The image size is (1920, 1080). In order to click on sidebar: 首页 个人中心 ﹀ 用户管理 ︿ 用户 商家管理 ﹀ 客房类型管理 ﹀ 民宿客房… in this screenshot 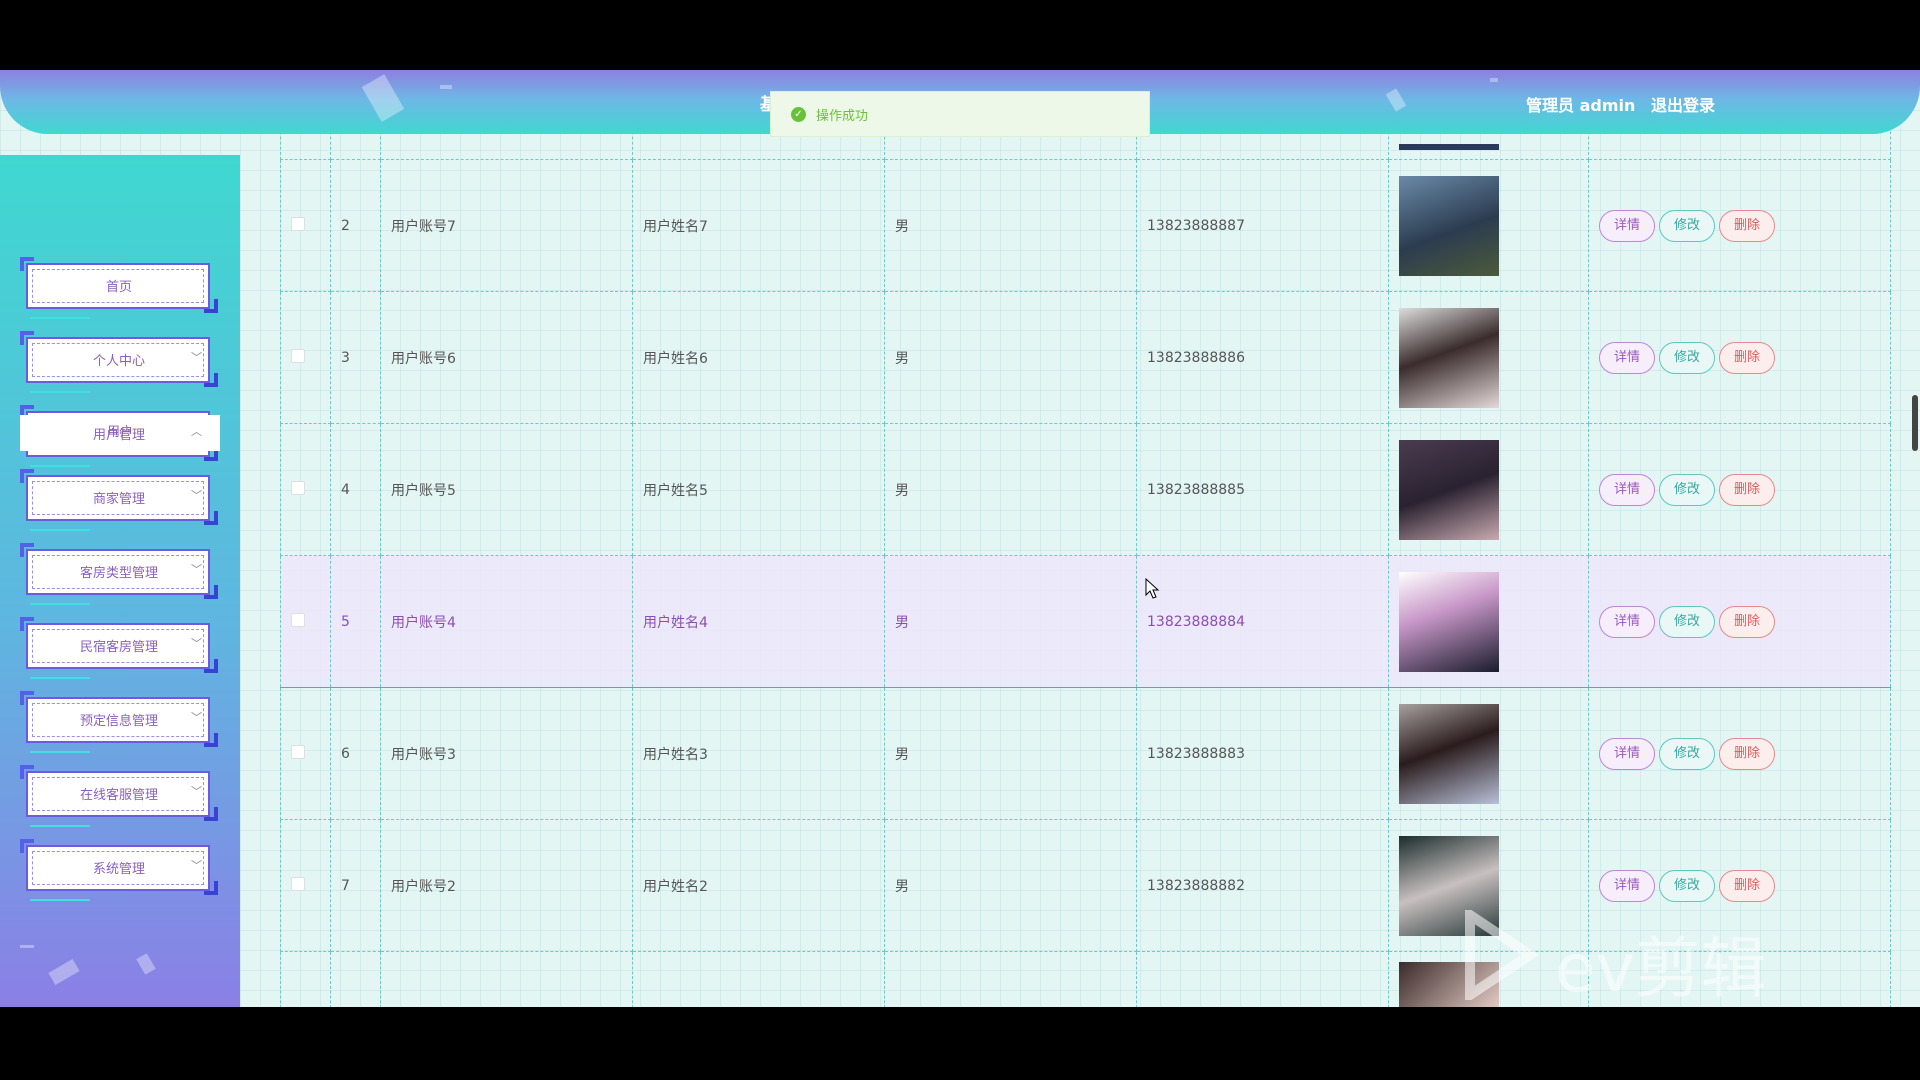, I will do `click(120, 581)`.